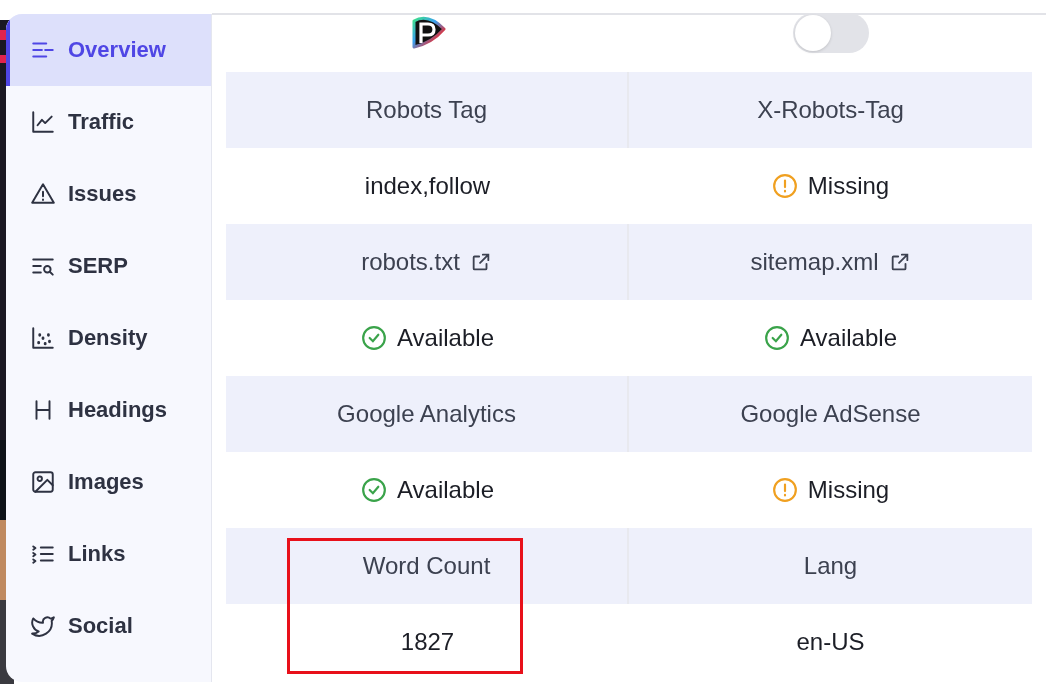 Image resolution: width=1046 pixels, height=684 pixels. What do you see at coordinates (108, 554) in the screenshot?
I see `sidebar-item: Links` at bounding box center [108, 554].